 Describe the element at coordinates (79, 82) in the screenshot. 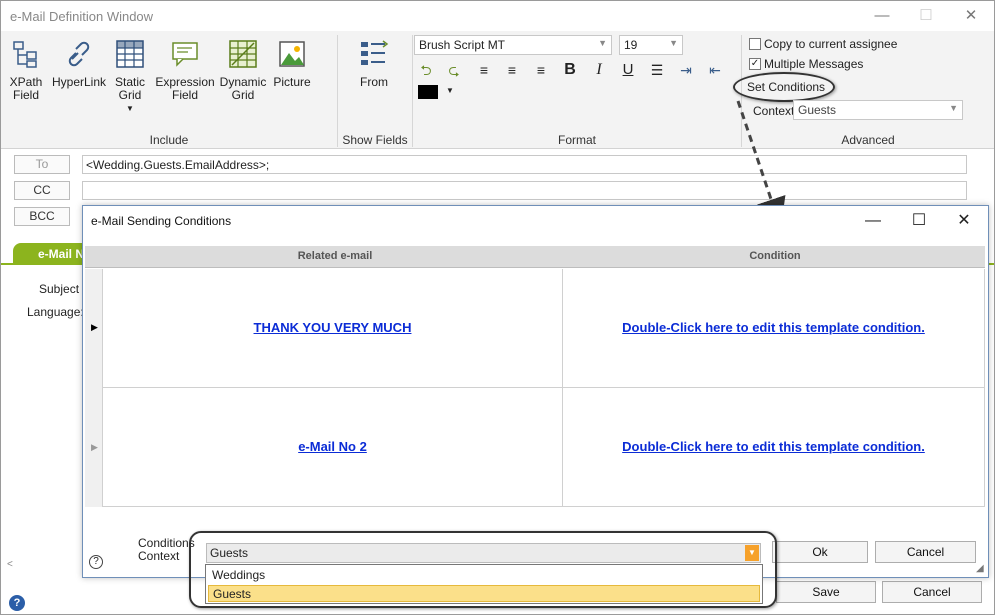

I see `hyperlink-label: HyperLink` at that location.